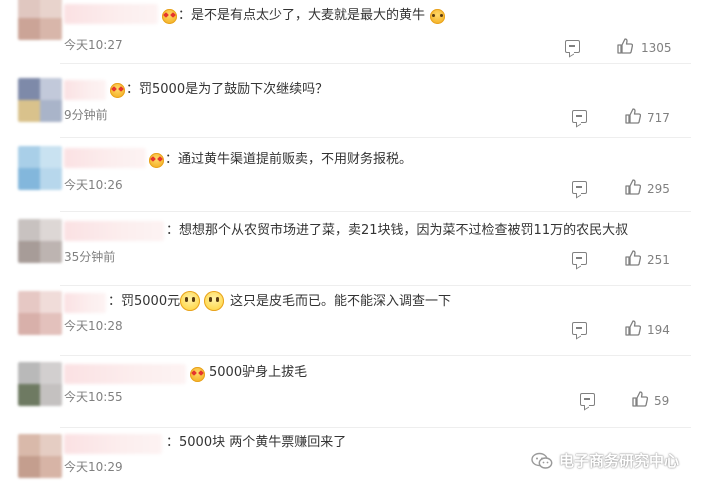  I want to click on like-count: 59, so click(662, 401).